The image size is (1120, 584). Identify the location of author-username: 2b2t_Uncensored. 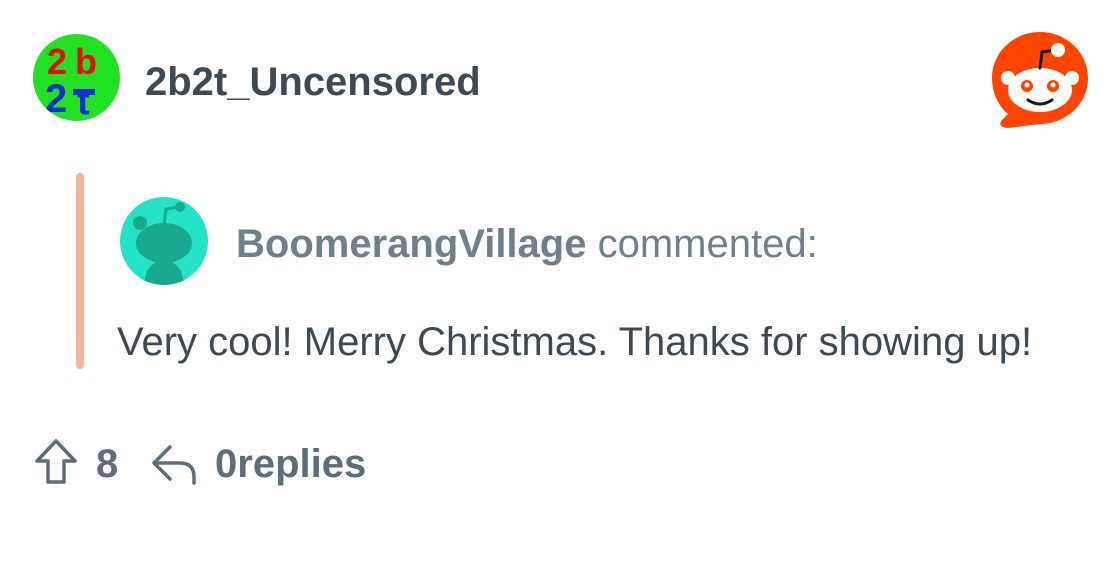
(313, 82).